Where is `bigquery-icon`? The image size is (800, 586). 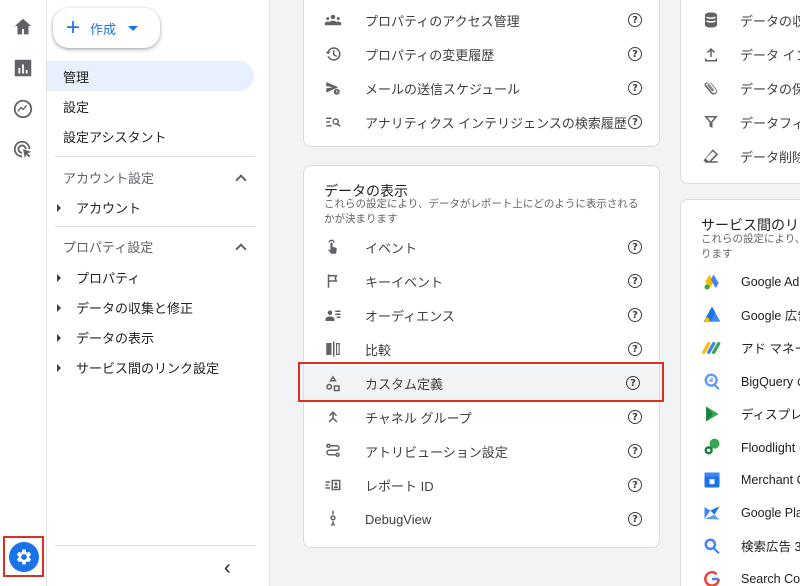
bigquery-icon is located at coordinates (712, 381).